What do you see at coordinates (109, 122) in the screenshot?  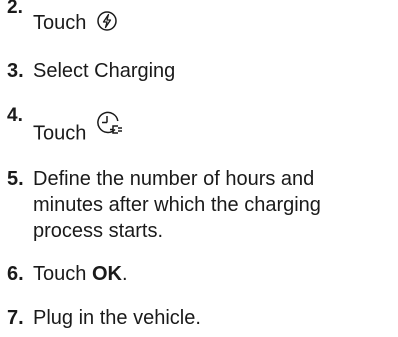 I see `timer-plug-icon` at bounding box center [109, 122].